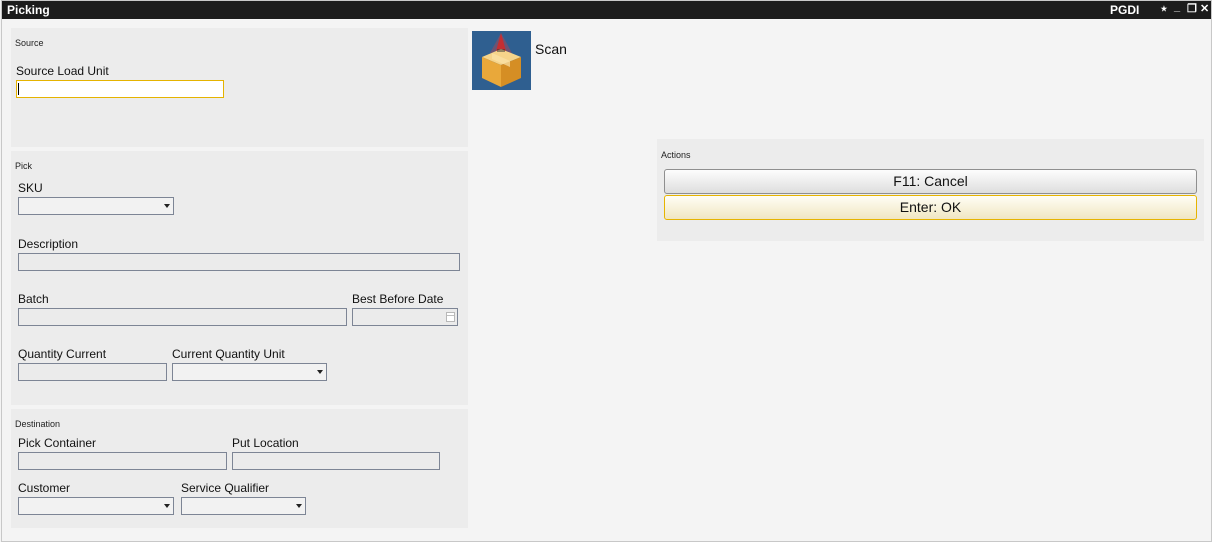 The width and height of the screenshot is (1212, 542). What do you see at coordinates (1177, 7) in the screenshot?
I see `minimize-icon: _` at bounding box center [1177, 7].